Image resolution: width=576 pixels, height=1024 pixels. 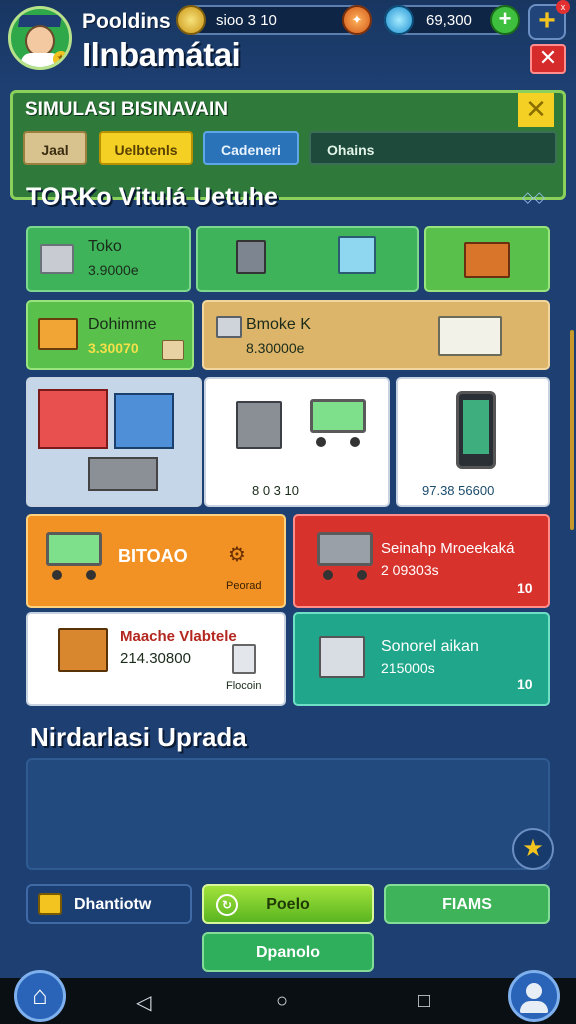 I want to click on recents-icon: □, so click(x=424, y=1001).